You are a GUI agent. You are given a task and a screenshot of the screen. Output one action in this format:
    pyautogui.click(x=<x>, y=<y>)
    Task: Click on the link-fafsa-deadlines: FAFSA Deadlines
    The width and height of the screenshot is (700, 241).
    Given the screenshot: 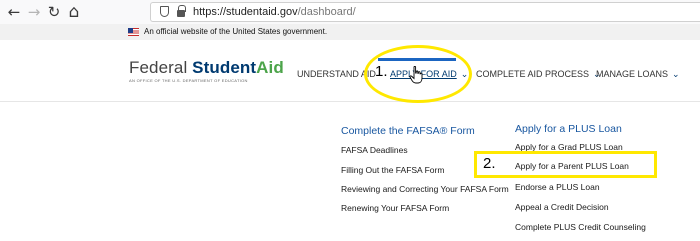 What is the action you would take?
    pyautogui.click(x=374, y=150)
    